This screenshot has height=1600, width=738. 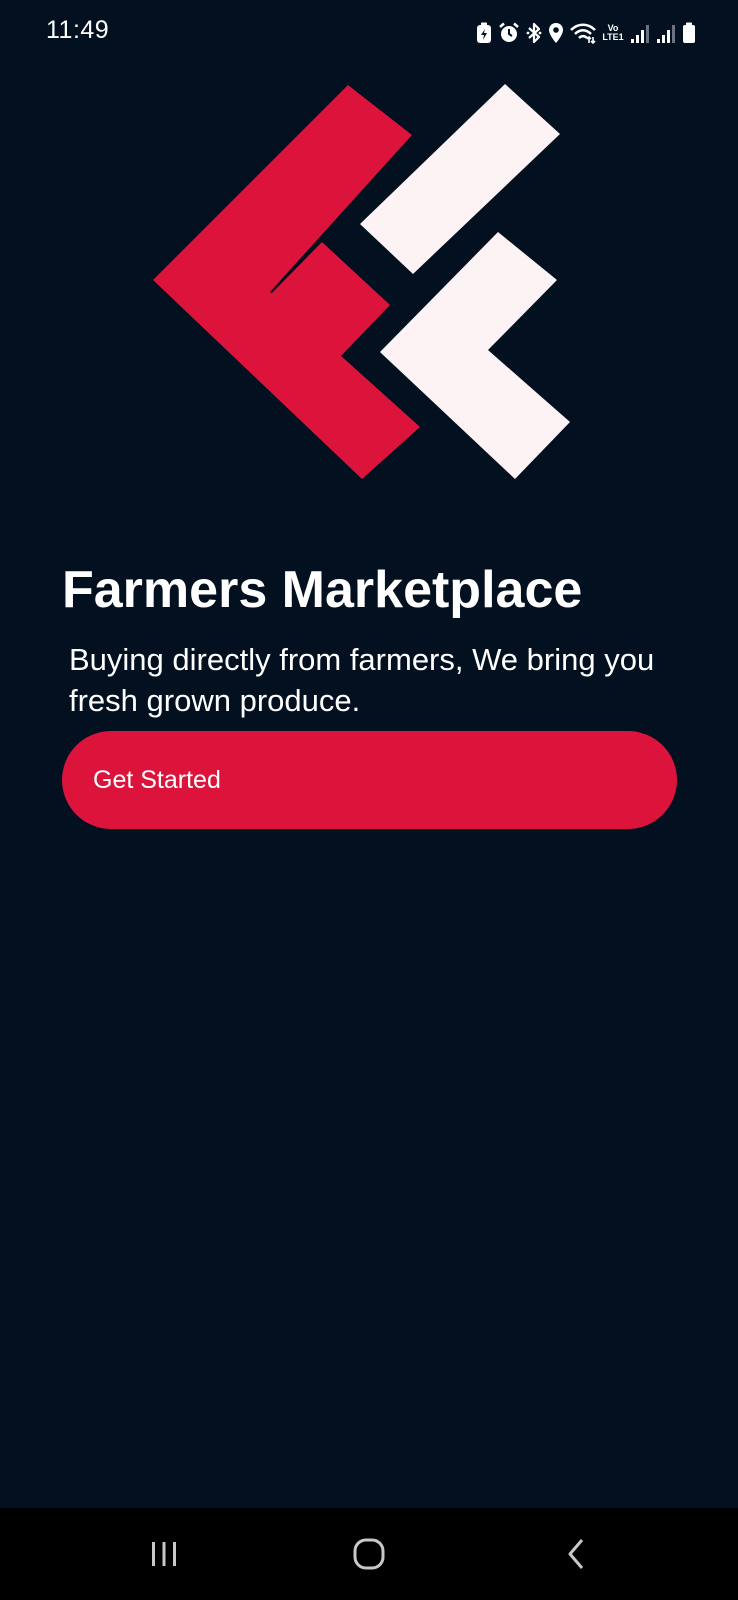 I want to click on wifi-icon, so click(x=583, y=33).